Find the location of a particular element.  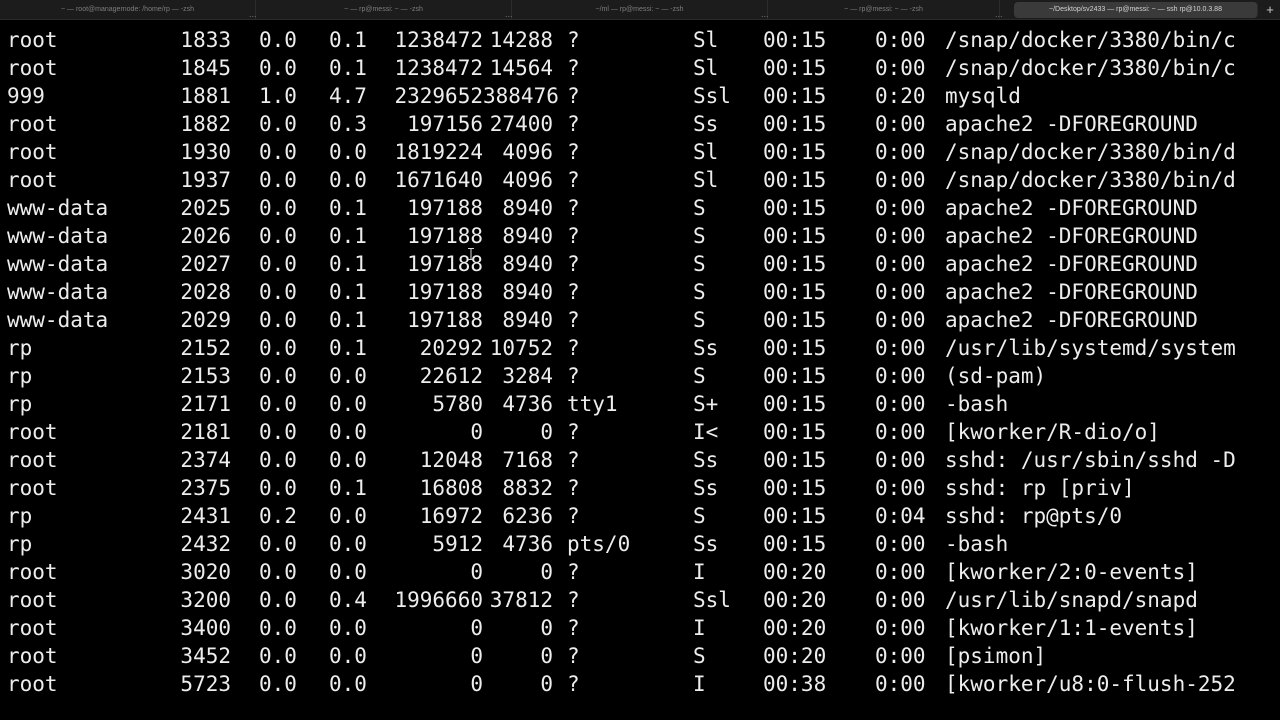

process-command: [kworker/u8:0-flush-252 is located at coordinates (1090, 684).